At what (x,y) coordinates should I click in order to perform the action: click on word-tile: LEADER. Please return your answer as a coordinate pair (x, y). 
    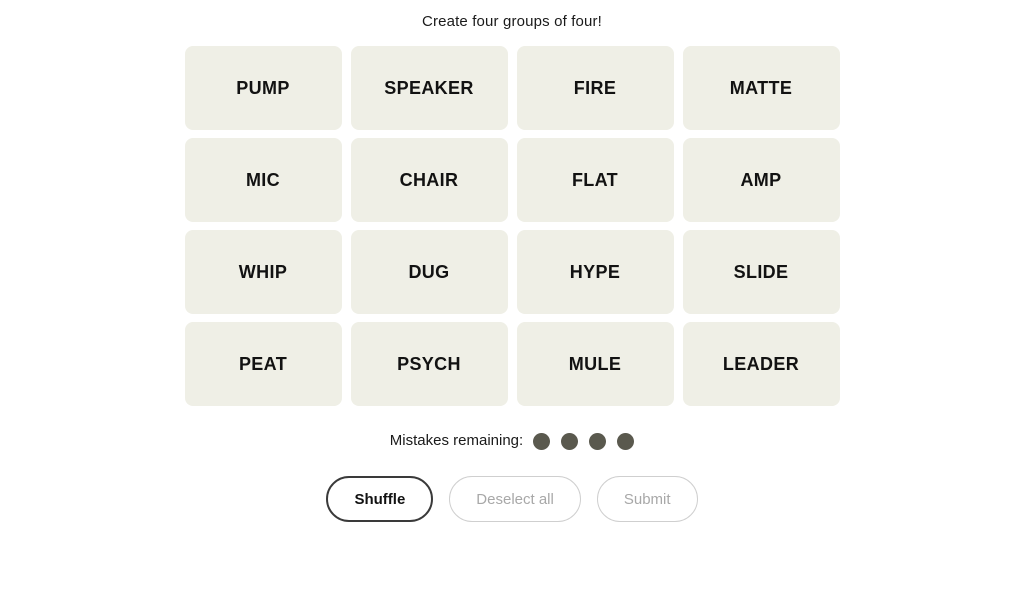
    Looking at the image, I should click on (761, 364).